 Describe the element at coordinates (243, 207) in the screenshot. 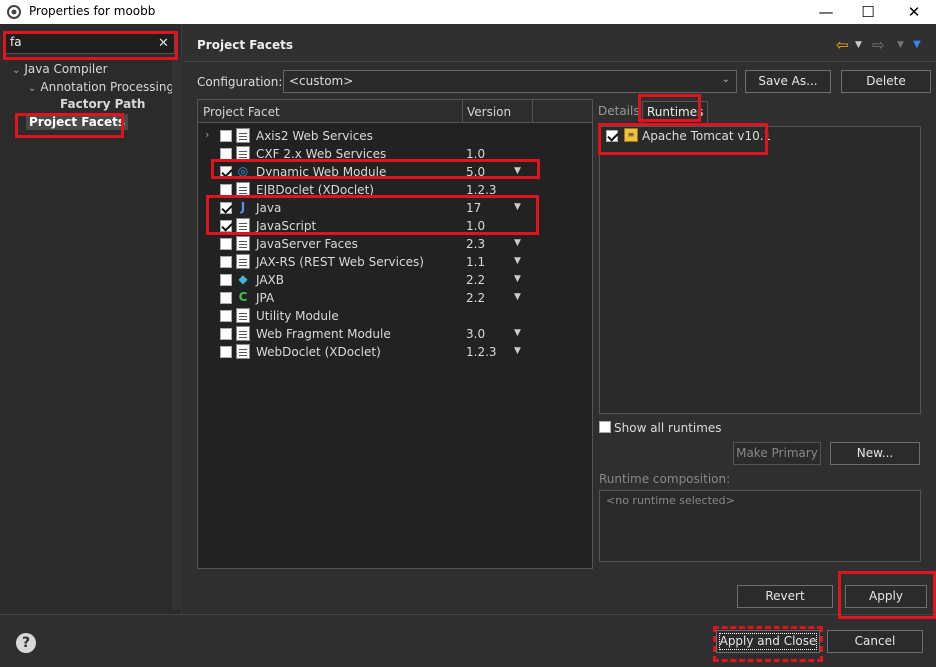

I see `java-icon: J` at that location.